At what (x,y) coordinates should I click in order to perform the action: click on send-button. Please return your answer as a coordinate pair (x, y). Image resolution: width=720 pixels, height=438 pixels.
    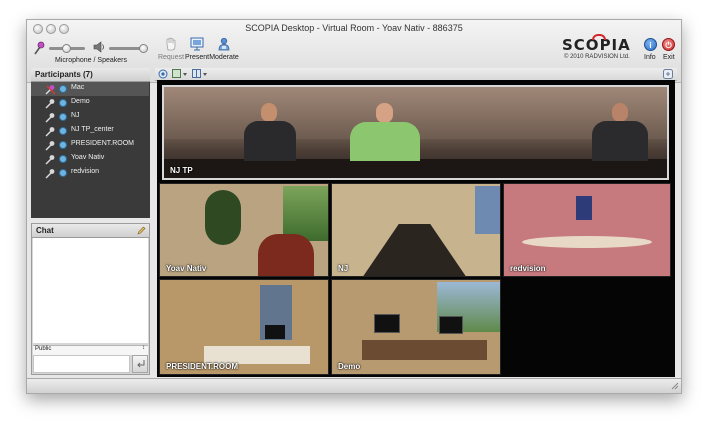
    Looking at the image, I should click on (140, 364).